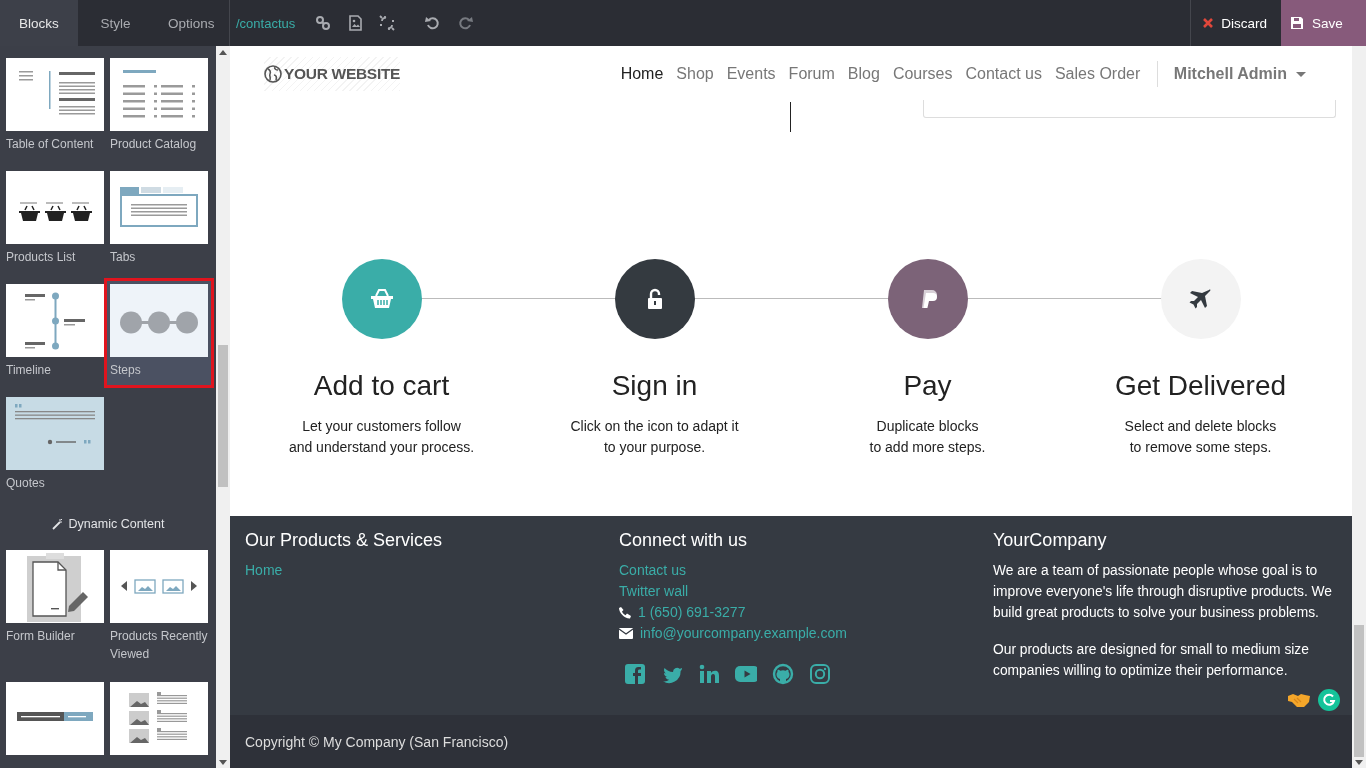  I want to click on save-button: Save, so click(1323, 23).